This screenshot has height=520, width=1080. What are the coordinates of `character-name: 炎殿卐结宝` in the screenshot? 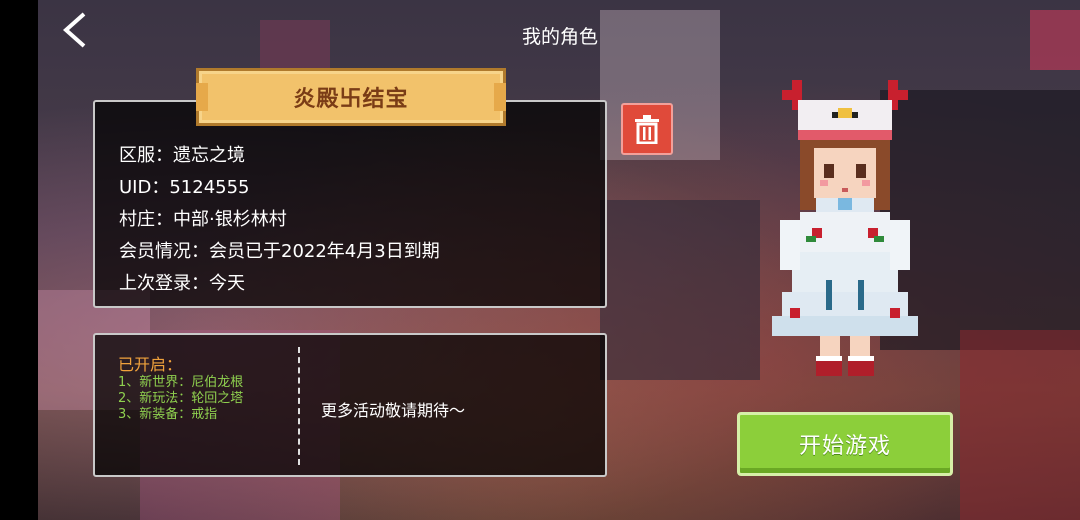 It's located at (351, 99).